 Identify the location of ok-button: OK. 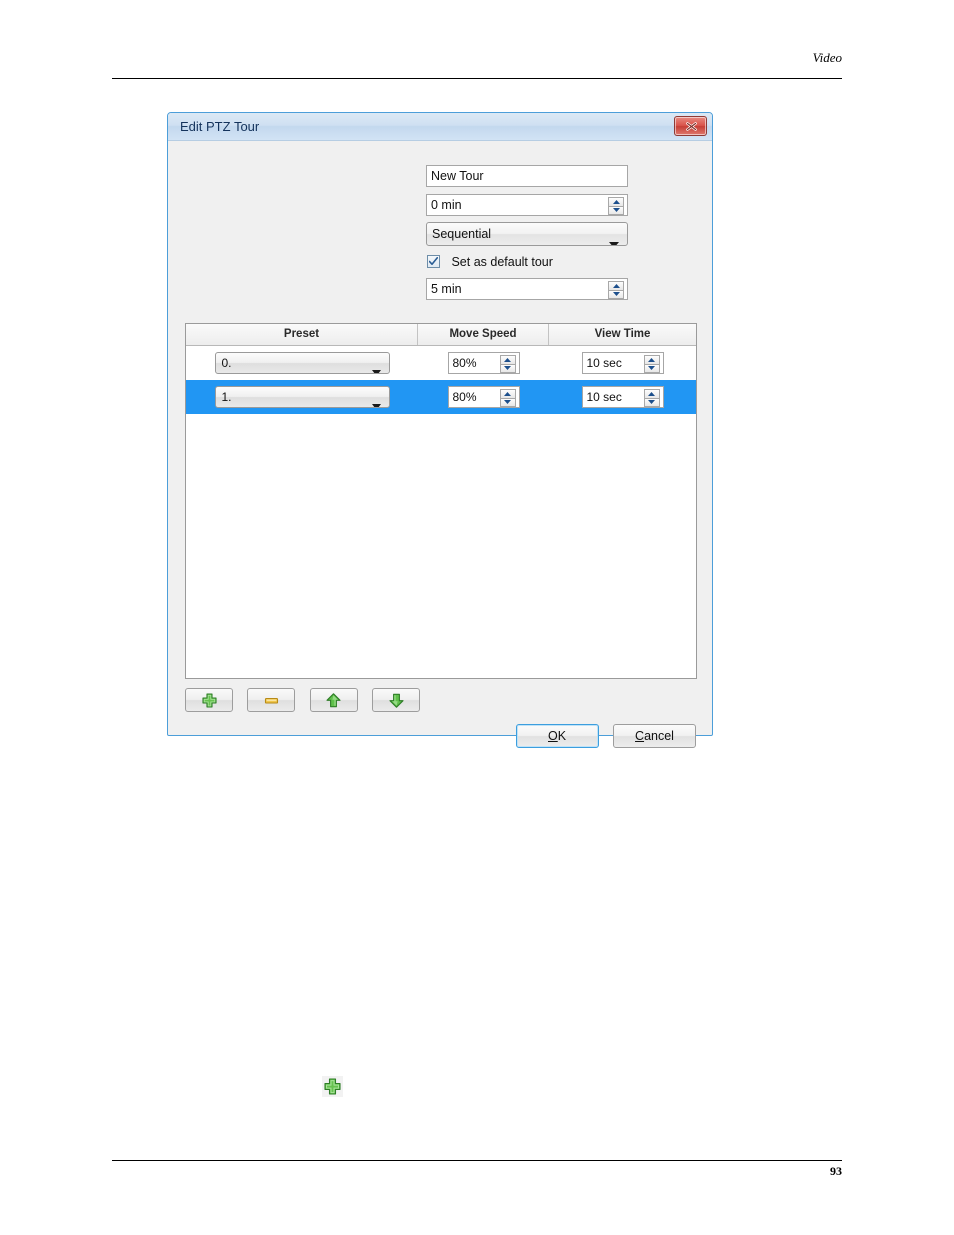
(557, 736).